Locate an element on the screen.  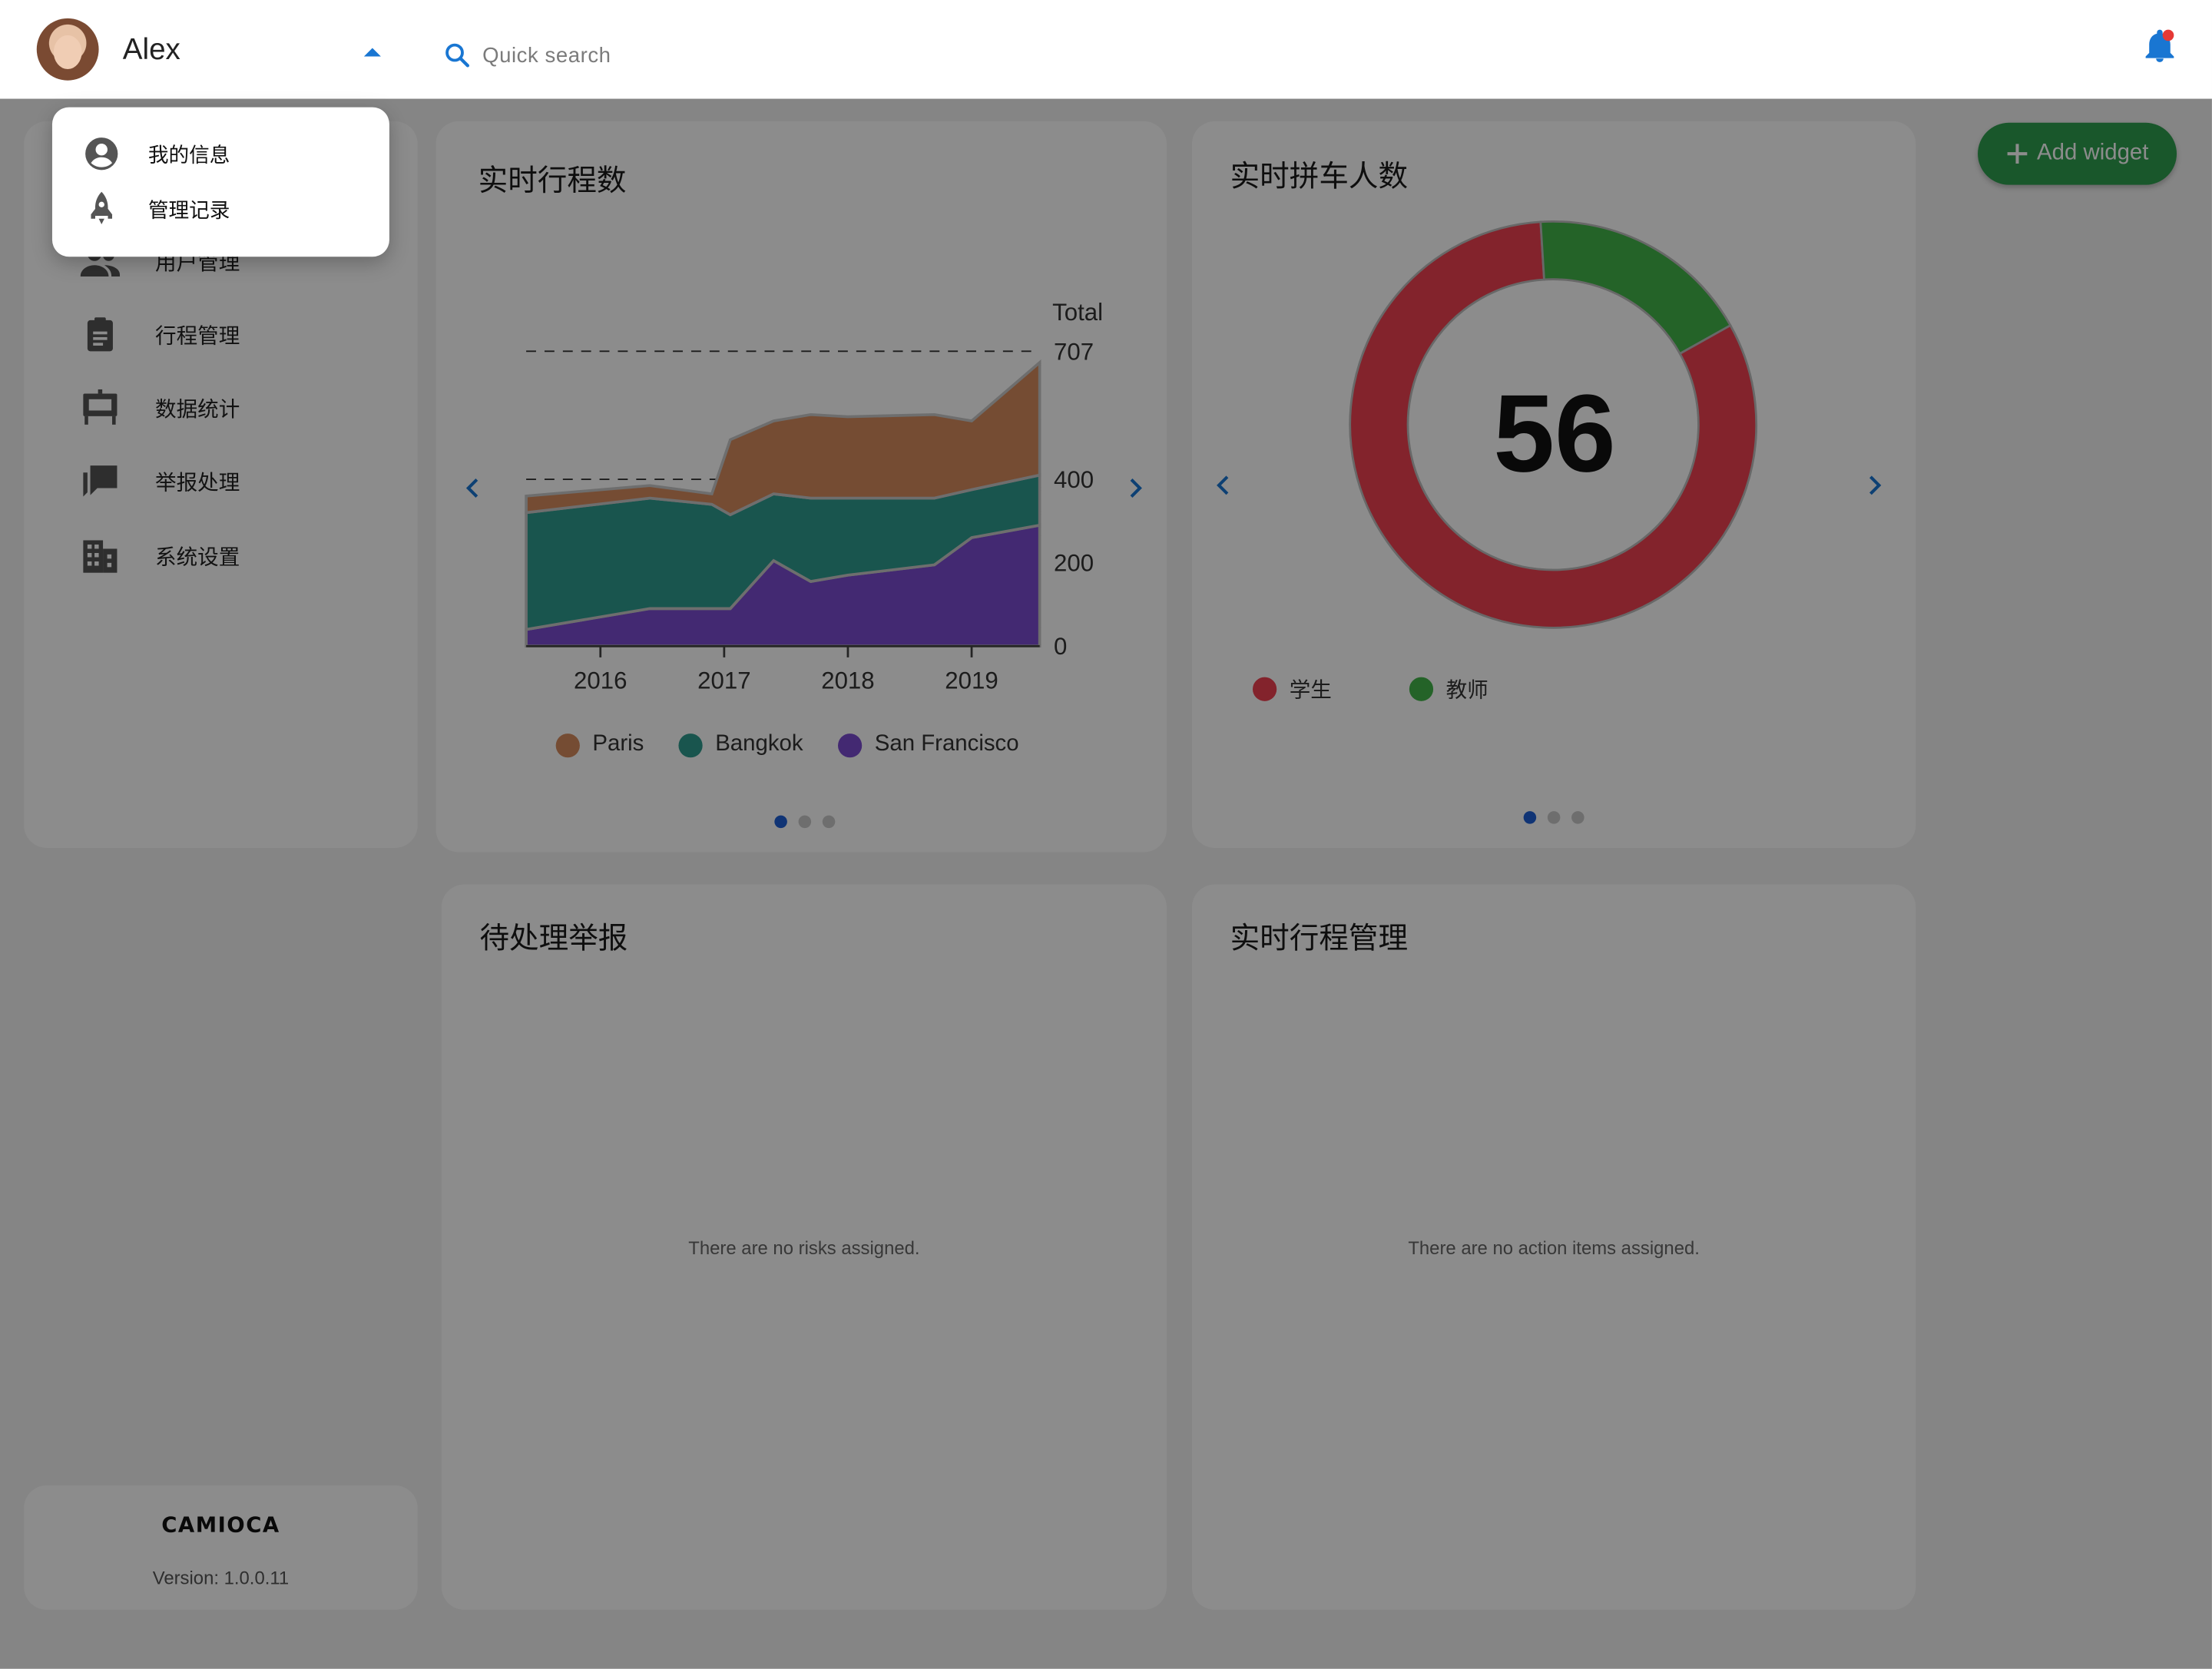
rocket-icon is located at coordinates (102, 208).